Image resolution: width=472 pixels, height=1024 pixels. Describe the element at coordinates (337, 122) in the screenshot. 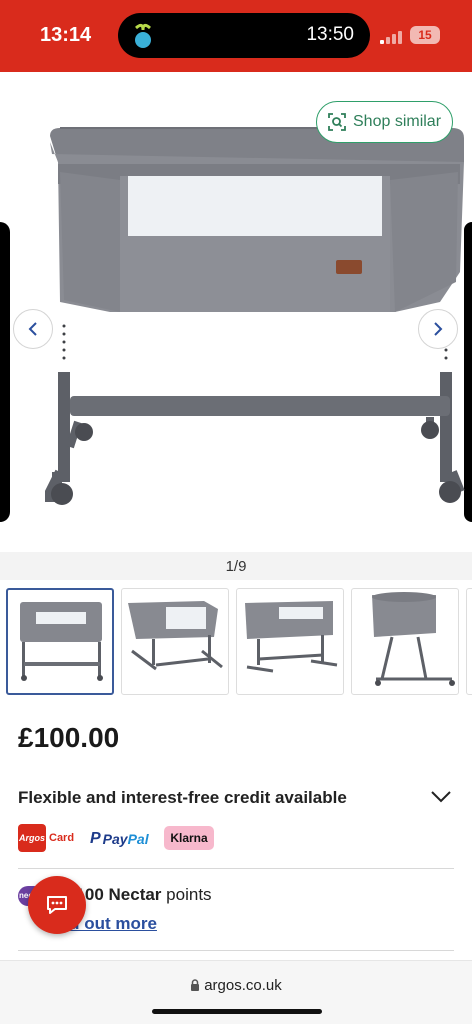

I see `visual-search-icon` at that location.